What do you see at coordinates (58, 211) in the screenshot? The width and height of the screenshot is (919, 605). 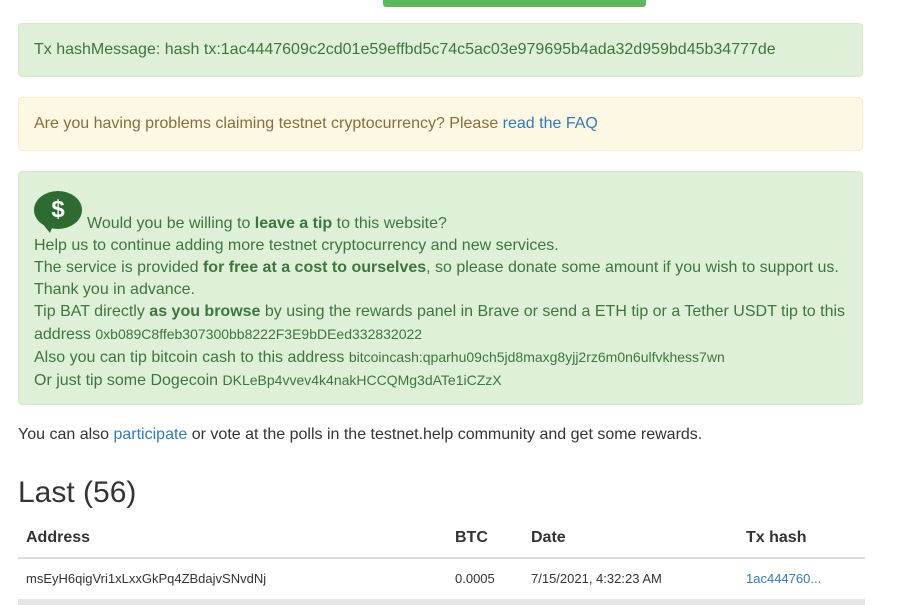 I see `dollar-speech-bubble-icon: $` at bounding box center [58, 211].